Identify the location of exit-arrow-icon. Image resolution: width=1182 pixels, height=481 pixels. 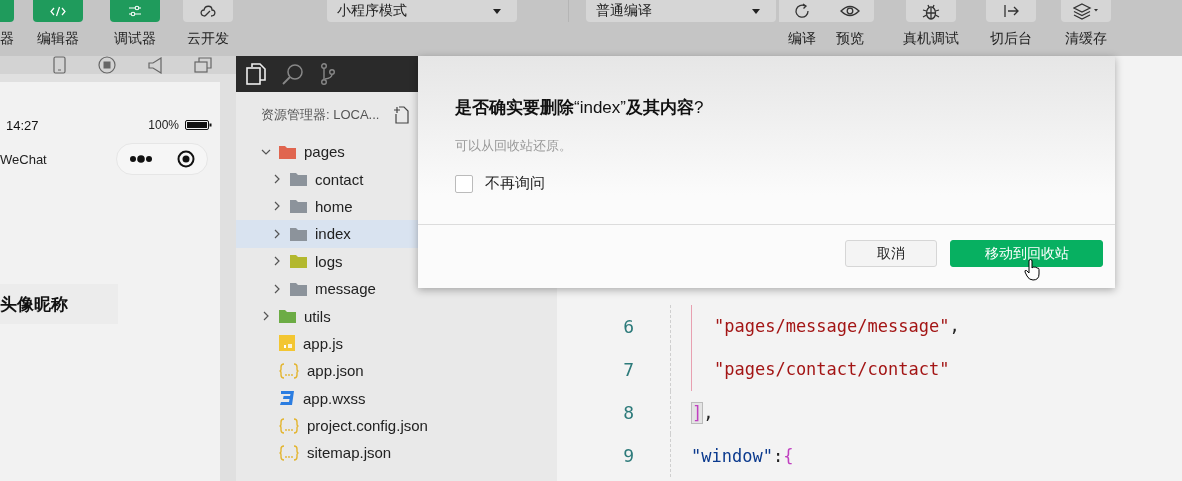
(1011, 11).